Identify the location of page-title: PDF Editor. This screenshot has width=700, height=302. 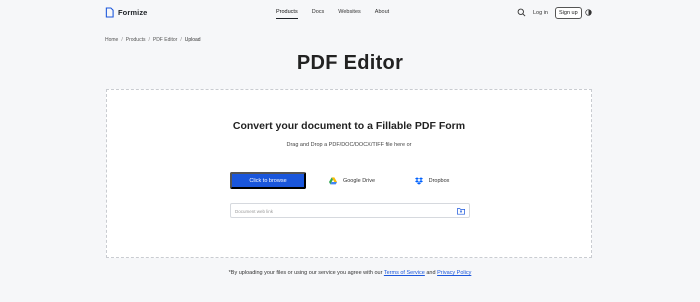
(350, 63).